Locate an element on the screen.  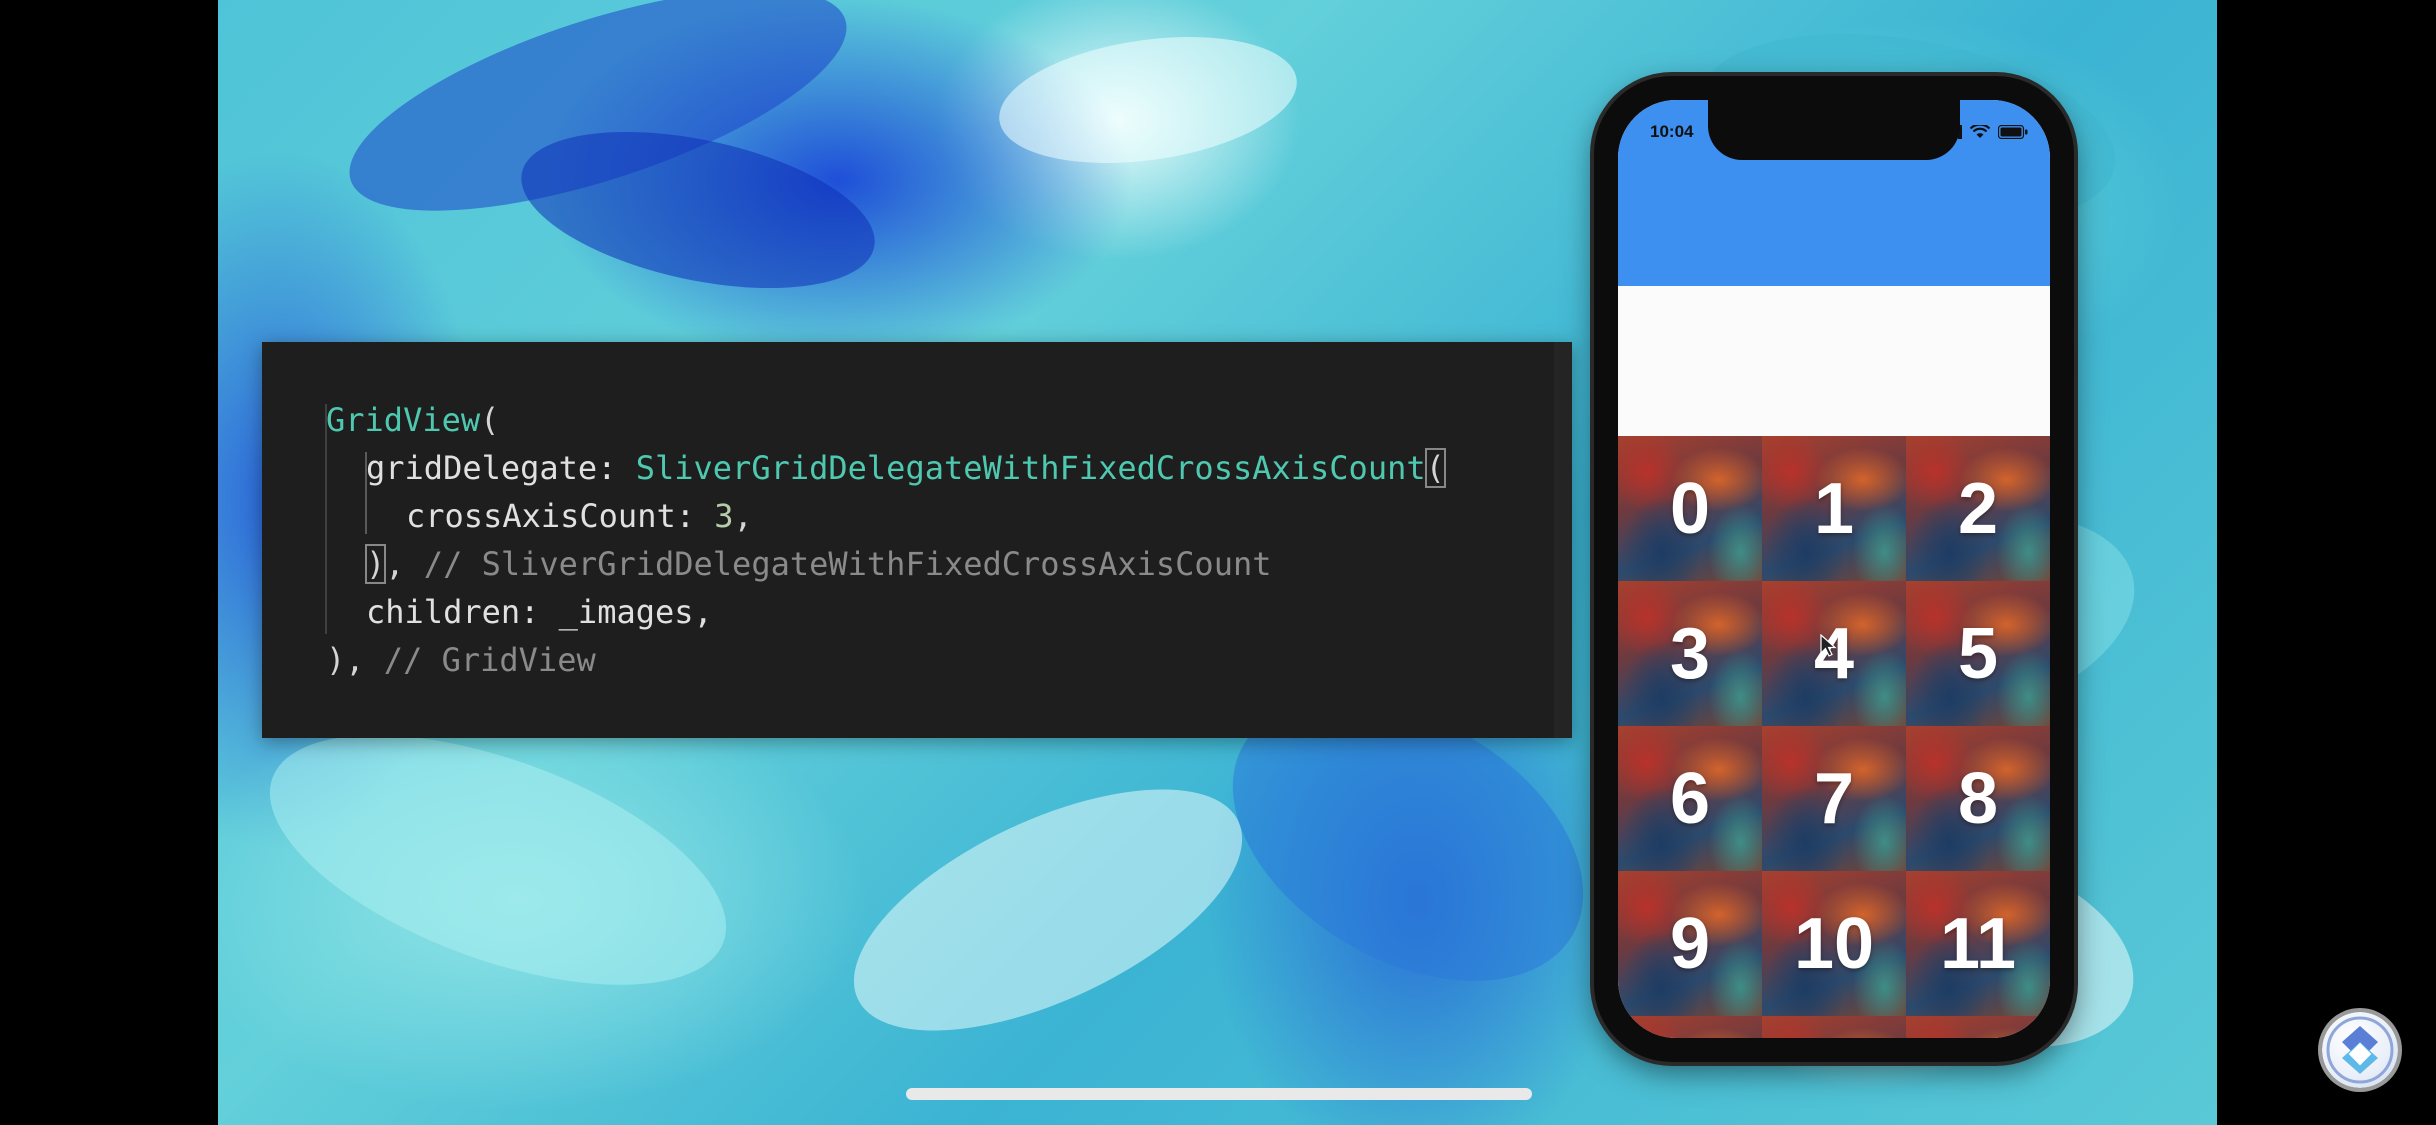
code-token: children: _images, is located at coordinates (539, 612).